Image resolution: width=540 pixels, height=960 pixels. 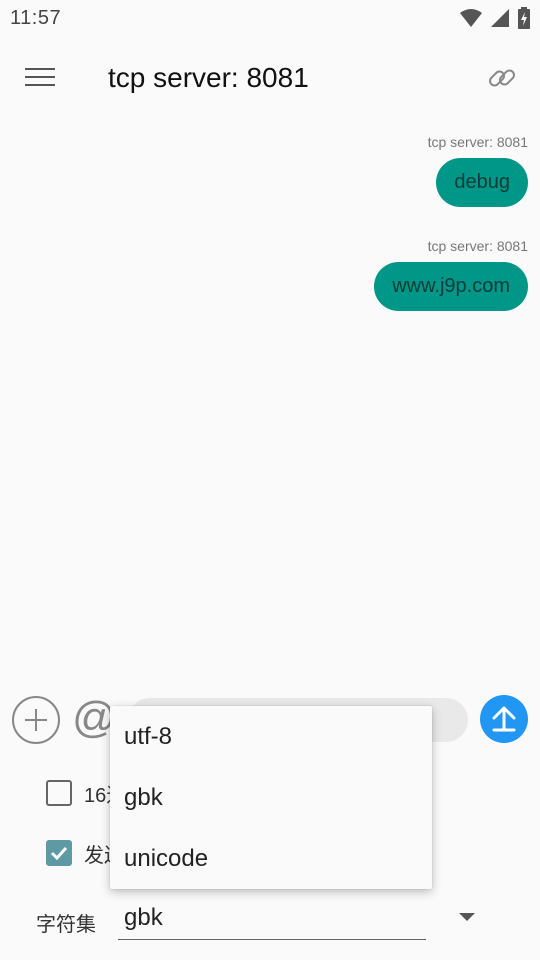 I want to click on status-time: 11:57, so click(x=36, y=18).